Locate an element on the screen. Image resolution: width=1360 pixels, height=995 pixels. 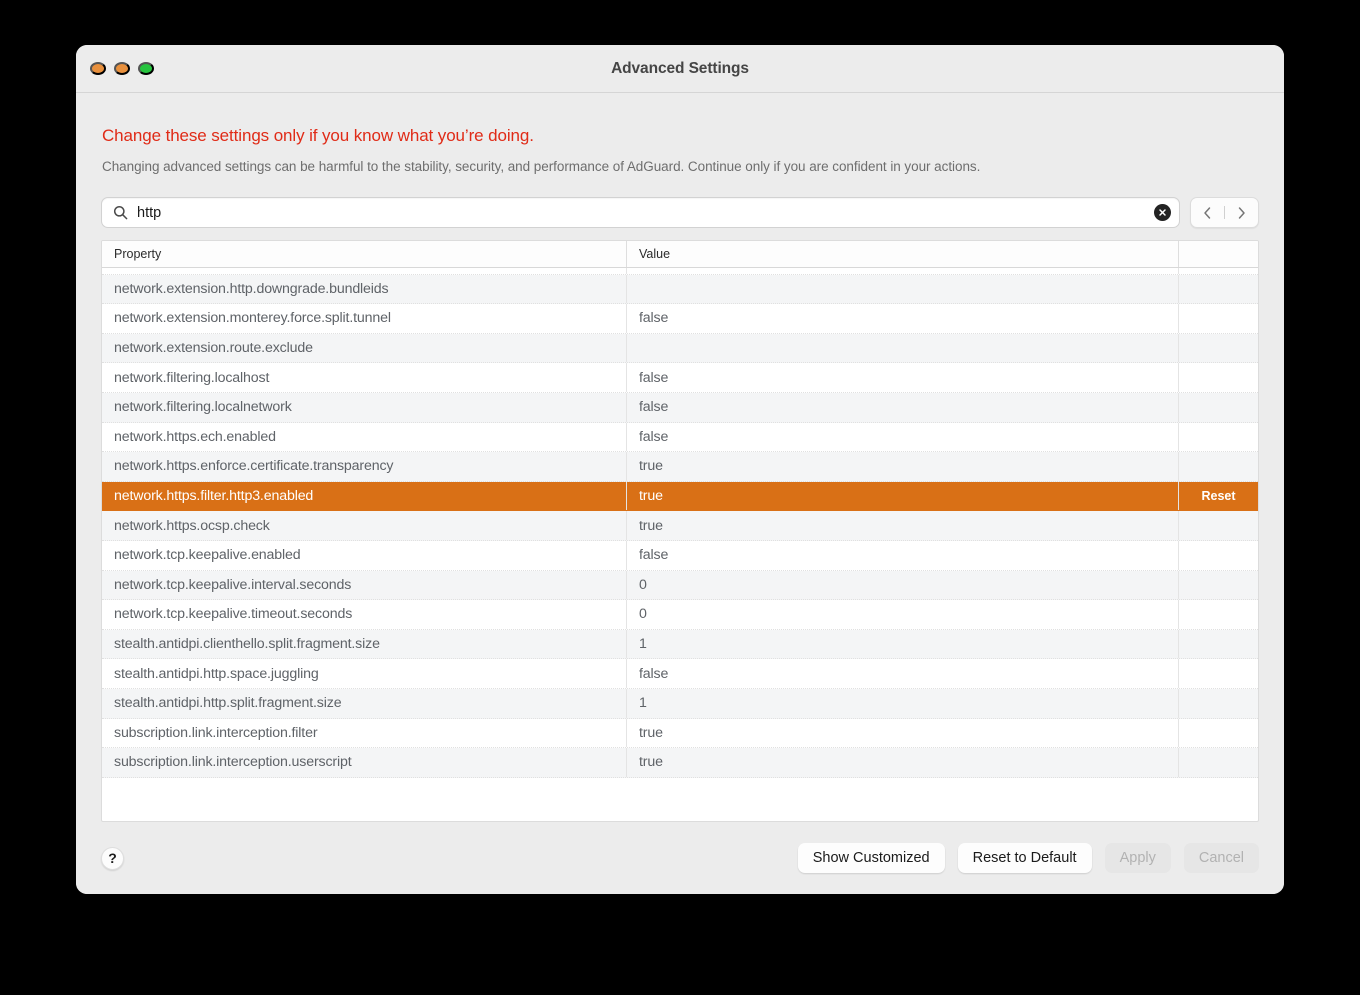
reset-to-default-button: Reset to Default is located at coordinates (1024, 858).